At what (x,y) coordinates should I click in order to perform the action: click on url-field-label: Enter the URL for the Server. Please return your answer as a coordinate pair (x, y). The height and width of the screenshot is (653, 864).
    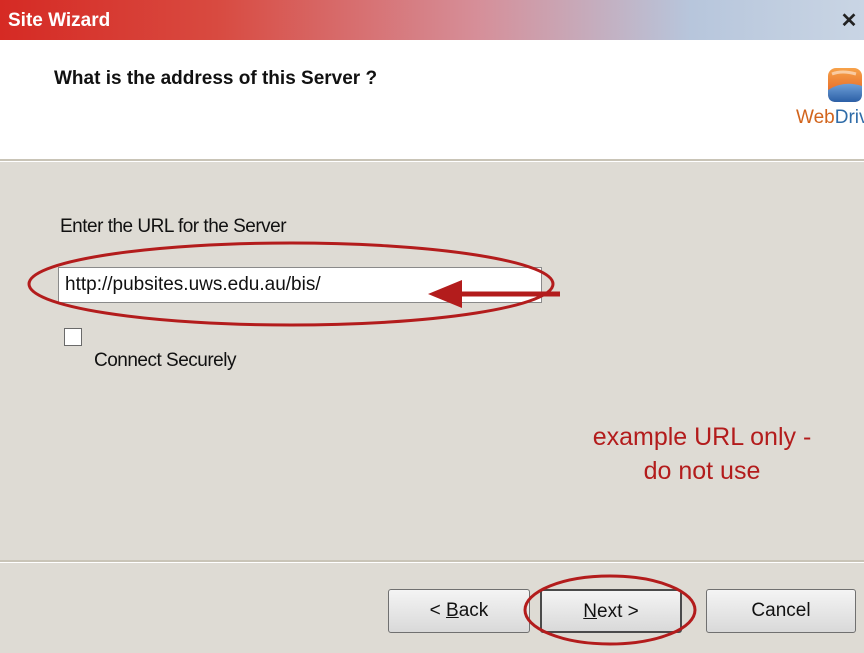
    Looking at the image, I should click on (173, 226).